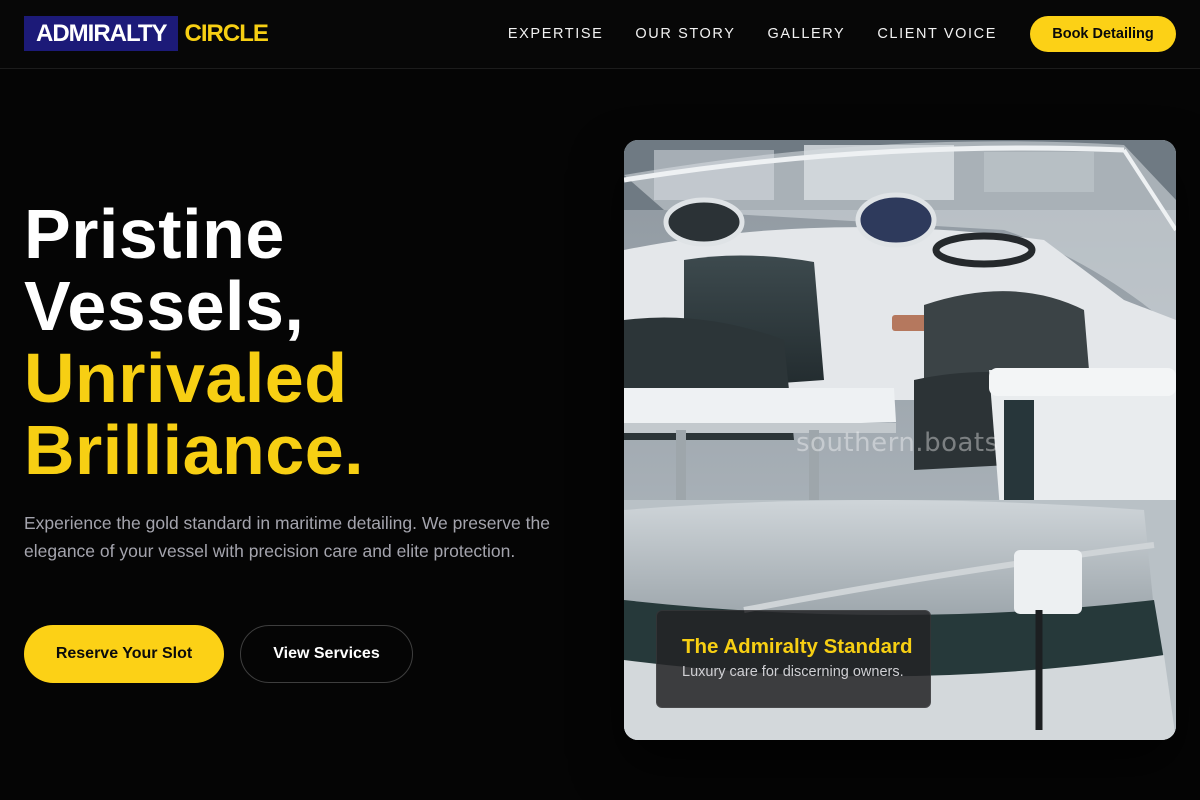  What do you see at coordinates (194, 450) in the screenshot?
I see `hero-headline-accent-line-2: Brilliance.` at bounding box center [194, 450].